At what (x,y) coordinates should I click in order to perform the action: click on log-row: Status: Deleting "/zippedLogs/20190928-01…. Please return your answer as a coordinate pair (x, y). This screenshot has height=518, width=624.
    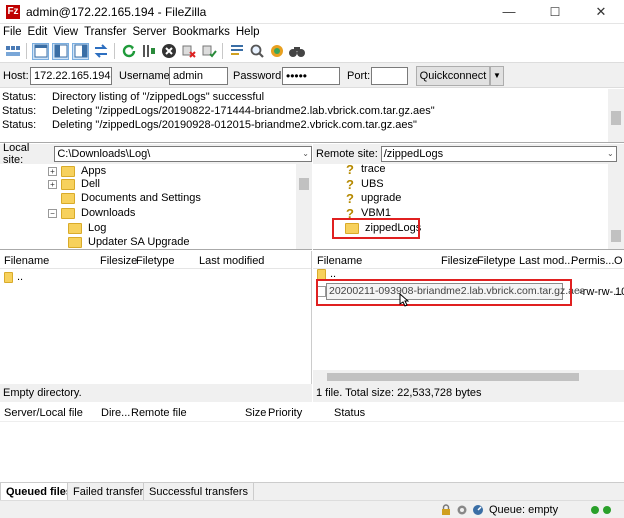
    Looking at the image, I should click on (209, 125).